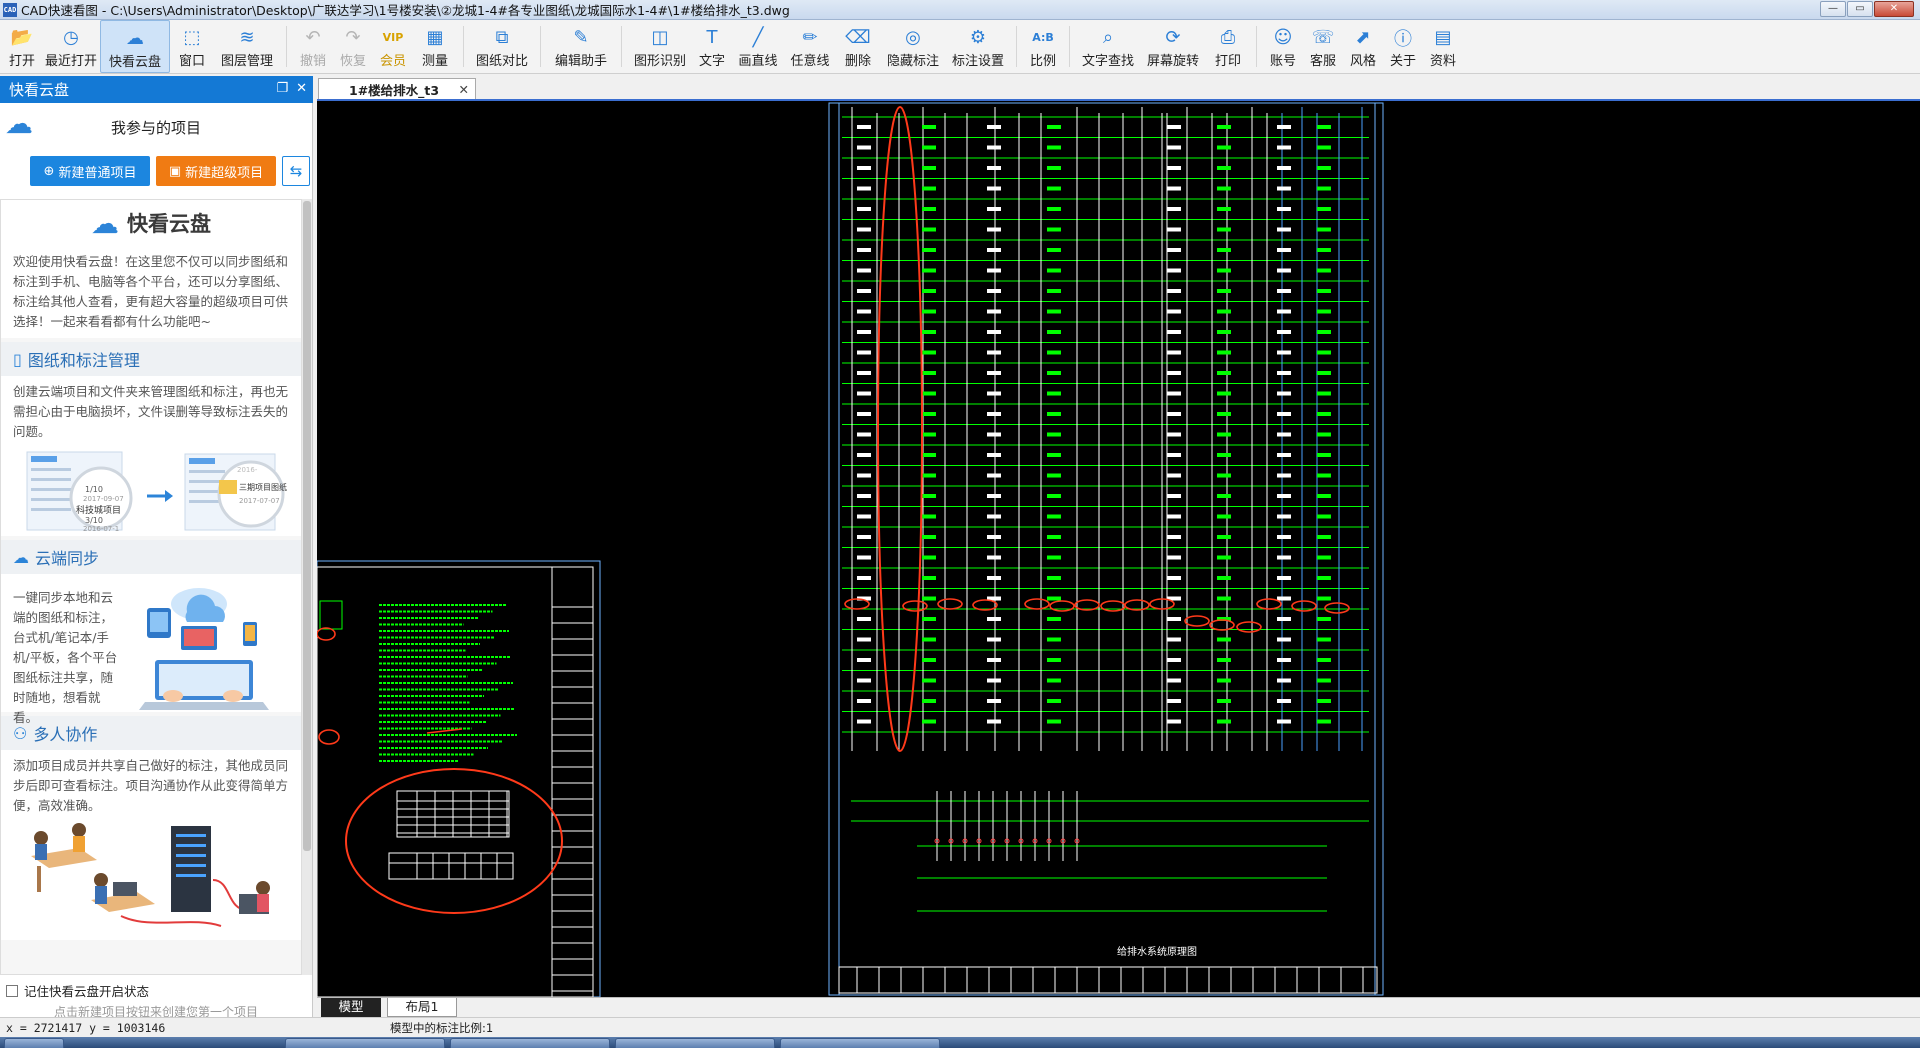 The height and width of the screenshot is (1048, 1920). What do you see at coordinates (1443, 46) in the screenshot?
I see `toolbar-button-resources: ▤ 资料` at bounding box center [1443, 46].